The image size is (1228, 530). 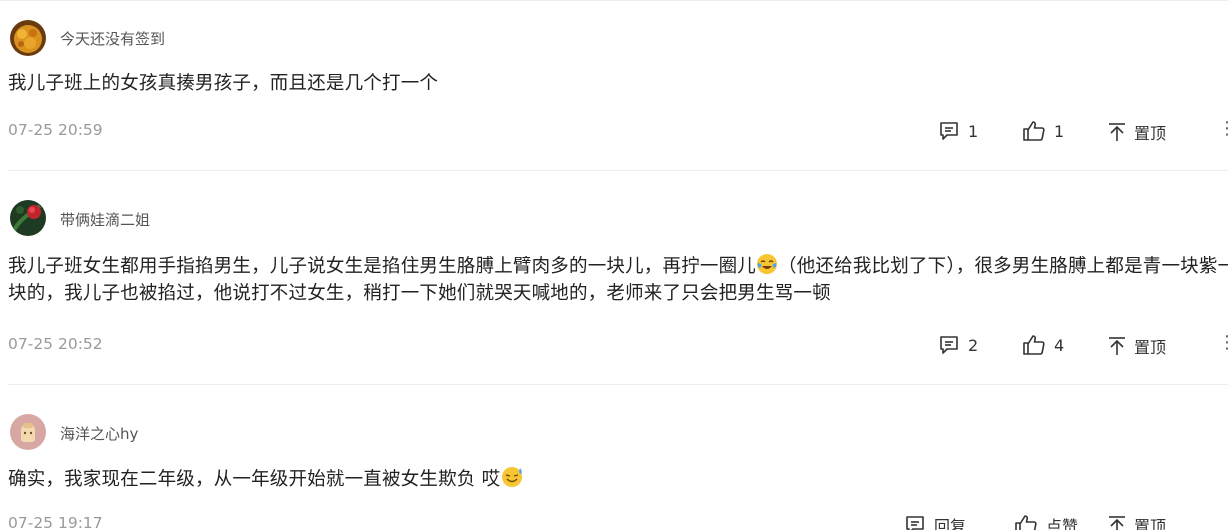 I want to click on like-button: 4, so click(x=1043, y=345).